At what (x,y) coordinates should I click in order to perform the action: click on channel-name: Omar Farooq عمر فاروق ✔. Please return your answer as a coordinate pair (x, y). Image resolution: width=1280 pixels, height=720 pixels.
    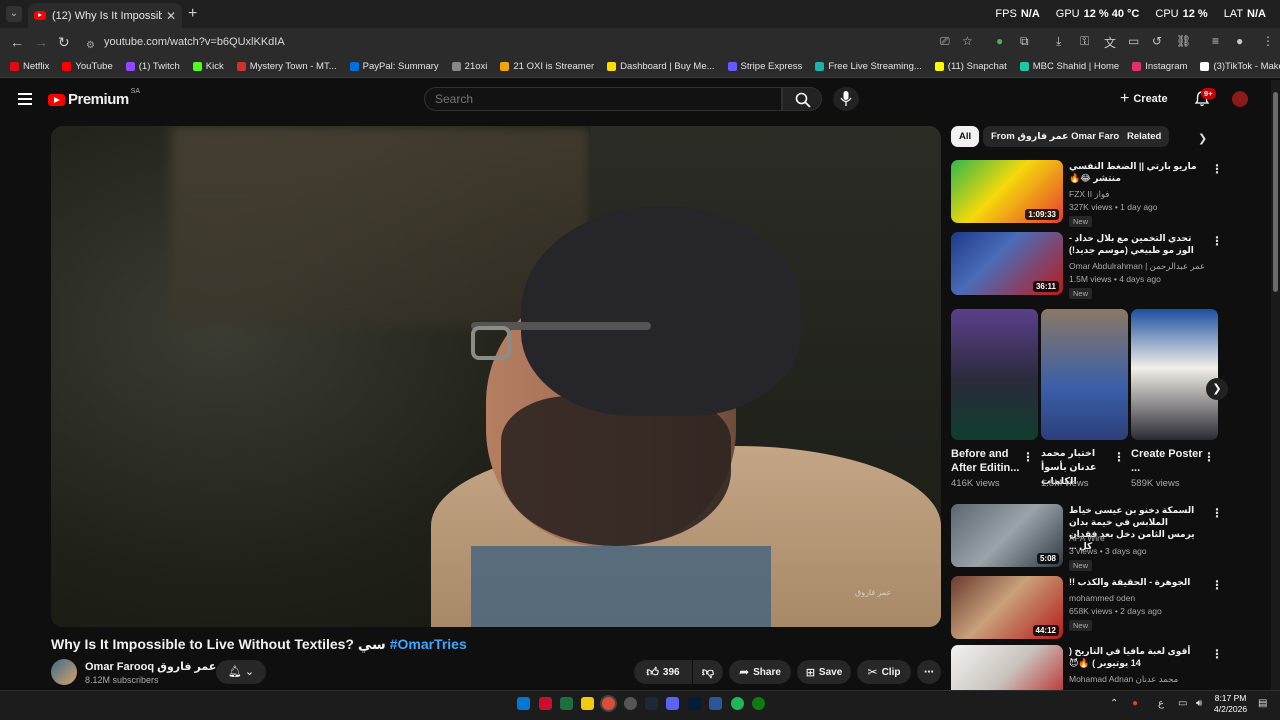
    Looking at the image, I should click on (156, 666).